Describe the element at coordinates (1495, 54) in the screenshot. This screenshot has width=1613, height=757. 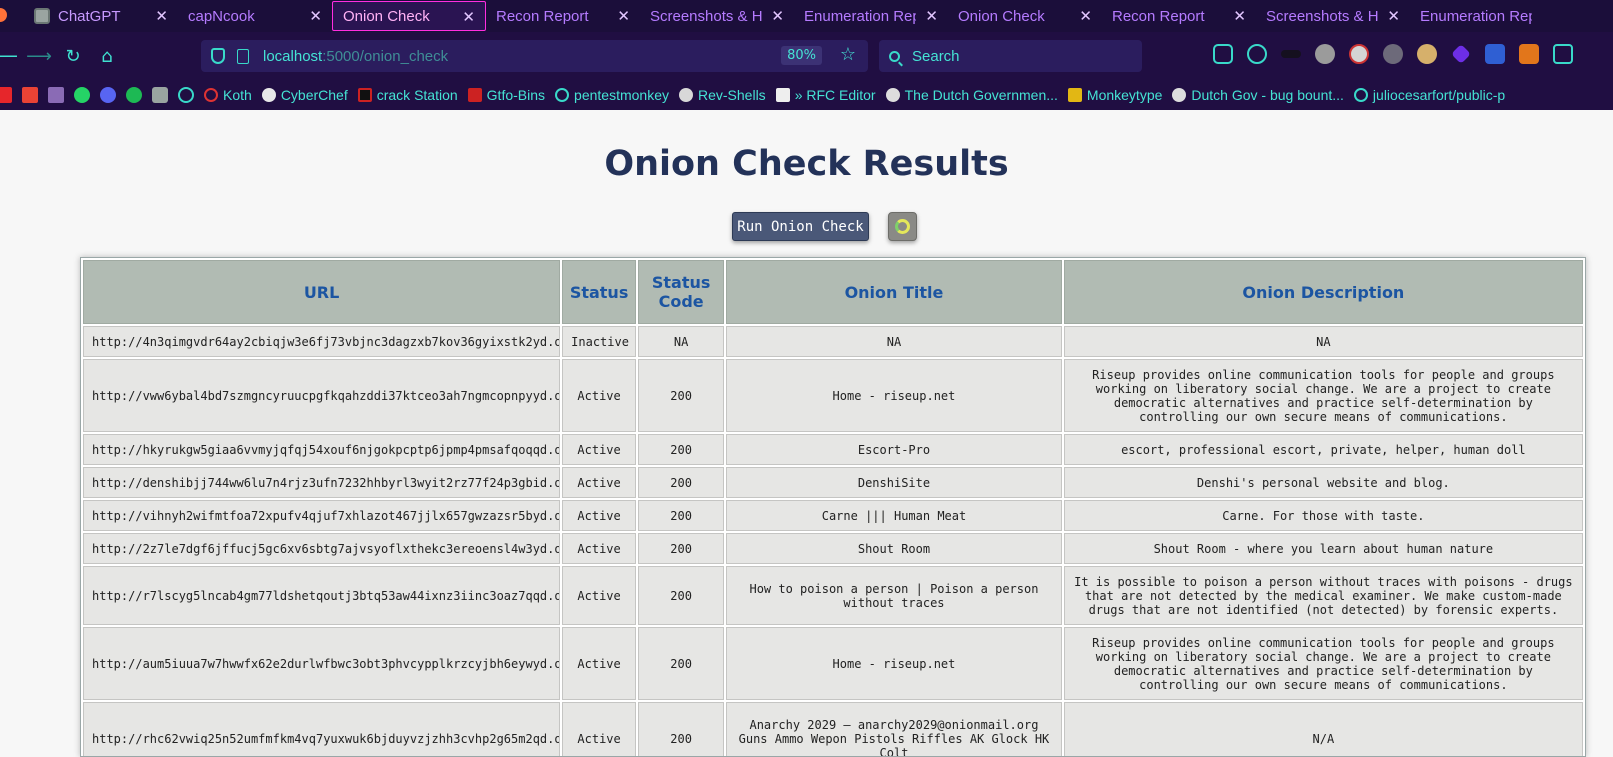
I see `extension-container-icon` at that location.